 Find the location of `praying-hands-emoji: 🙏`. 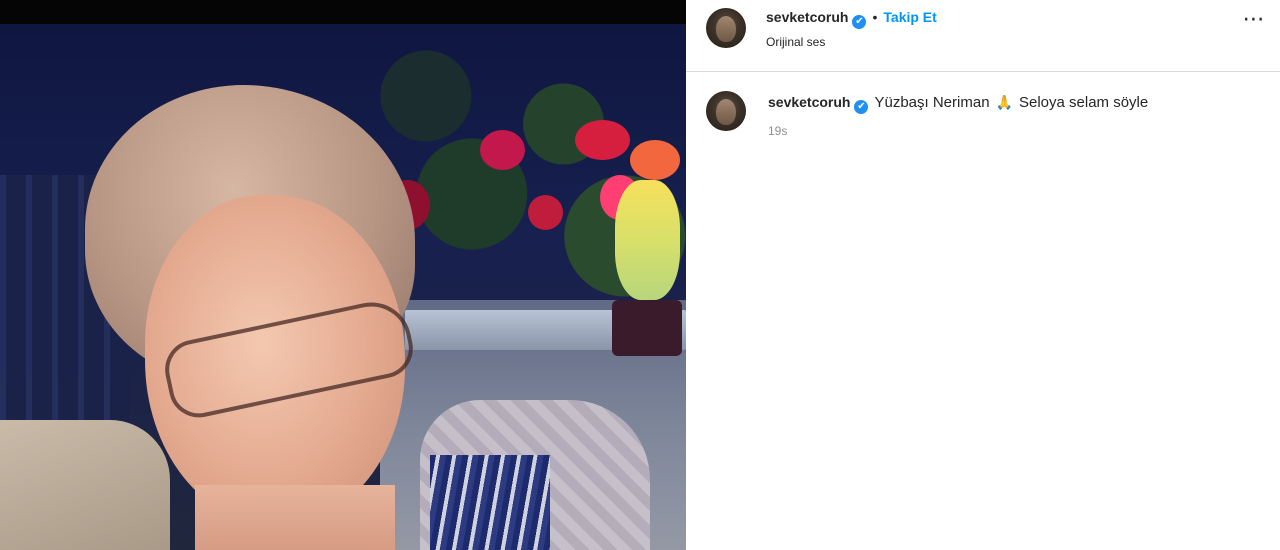

praying-hands-emoji: 🙏 is located at coordinates (1004, 102).